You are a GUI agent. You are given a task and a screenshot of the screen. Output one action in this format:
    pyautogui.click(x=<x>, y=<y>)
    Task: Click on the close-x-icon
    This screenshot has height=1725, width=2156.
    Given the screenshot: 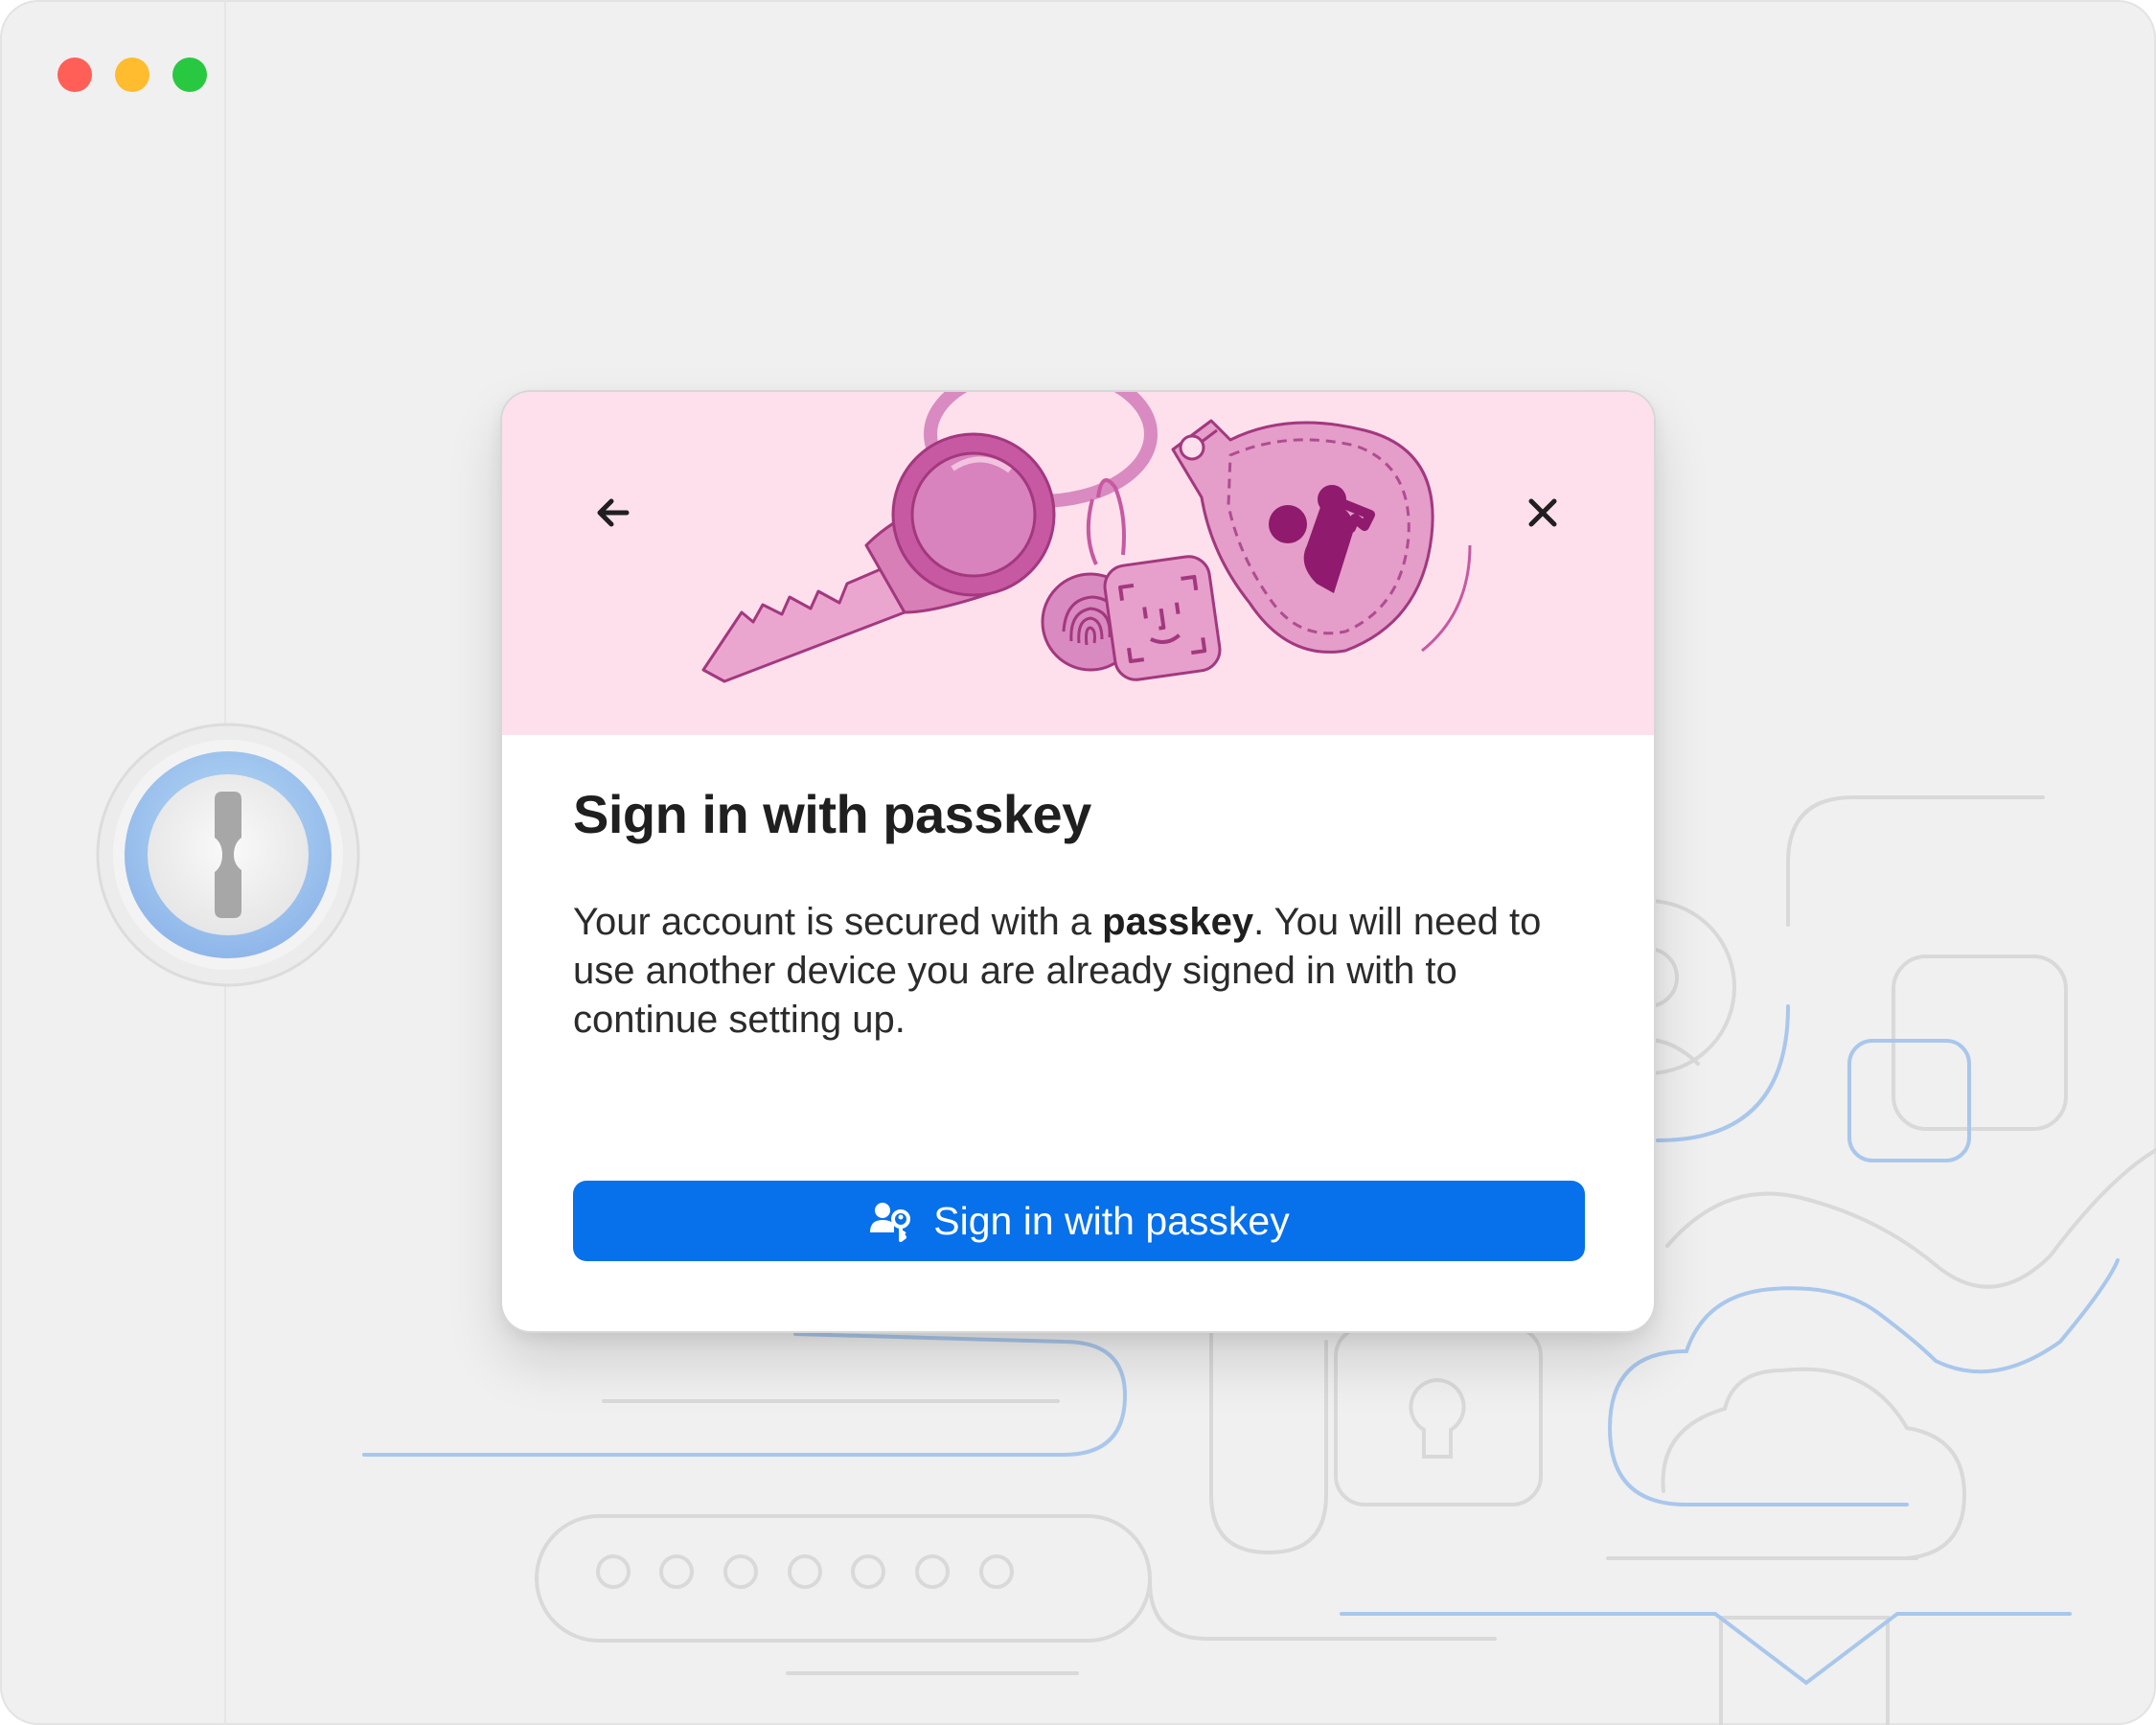 What is the action you would take?
    pyautogui.click(x=1542, y=512)
    